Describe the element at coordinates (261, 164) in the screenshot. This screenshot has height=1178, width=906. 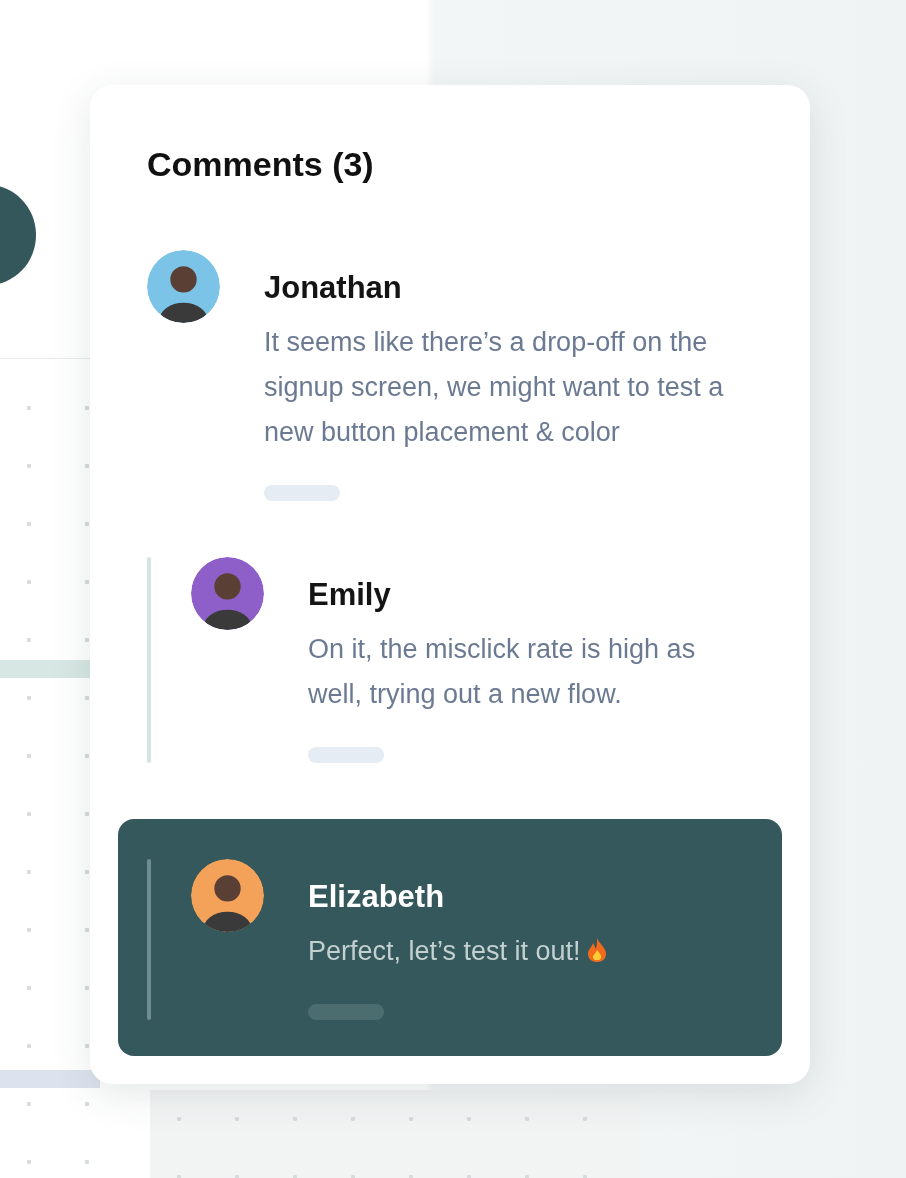
I see `panel-title: Comments (3)` at that location.